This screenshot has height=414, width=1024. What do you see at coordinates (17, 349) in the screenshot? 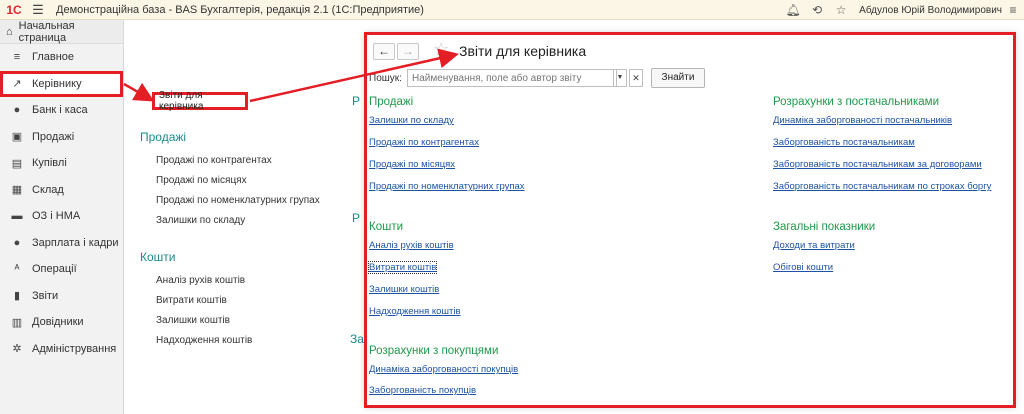
I see `gear-icon: ✲` at bounding box center [17, 349].